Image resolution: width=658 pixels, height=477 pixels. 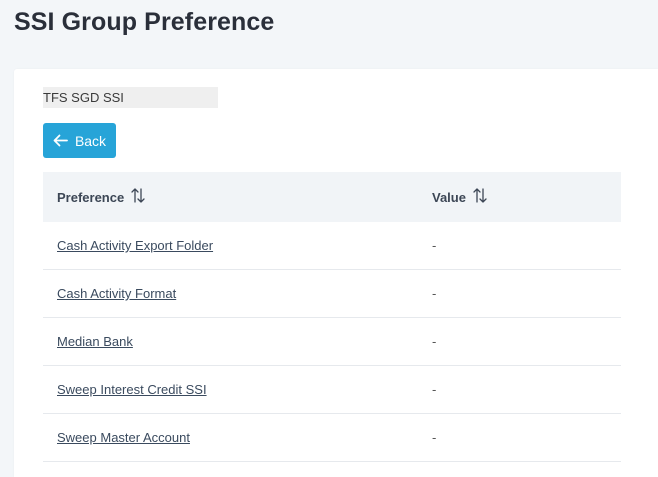 What do you see at coordinates (60, 140) in the screenshot?
I see `arrow-left-icon` at bounding box center [60, 140].